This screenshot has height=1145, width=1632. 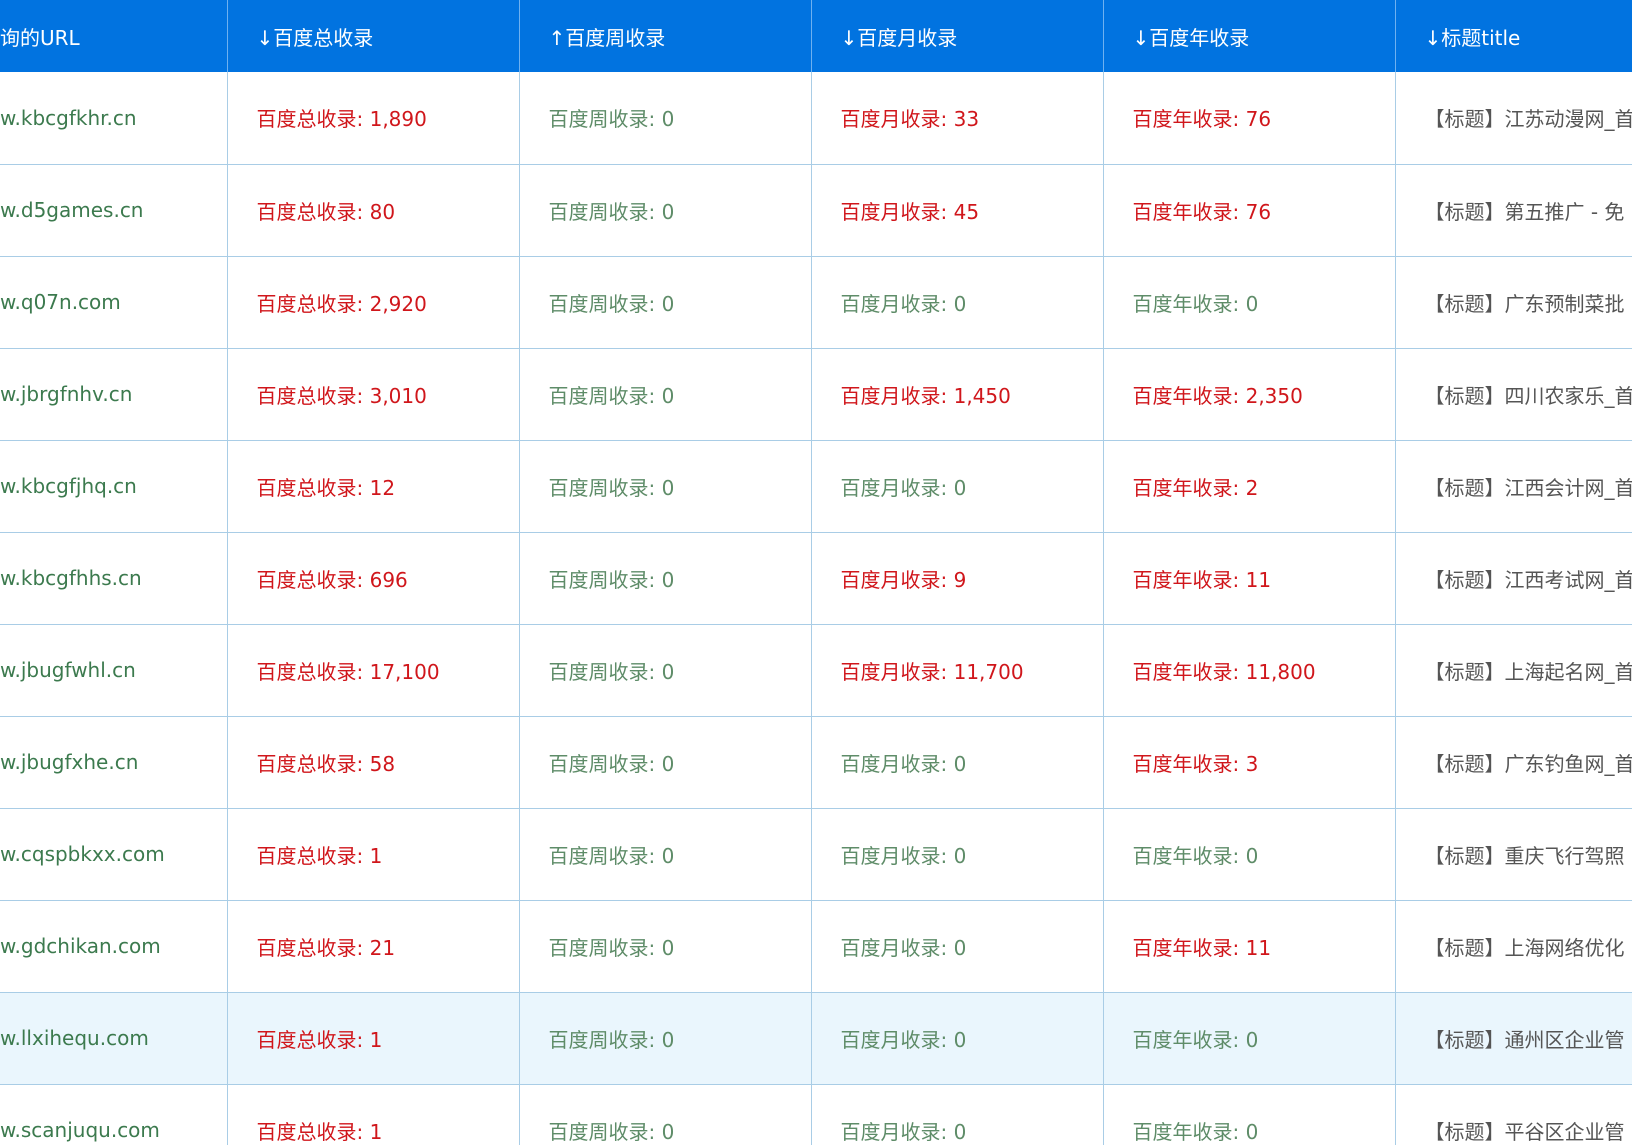 I want to click on url-cell: w.kbcgfkhr.cn, so click(x=114, y=118).